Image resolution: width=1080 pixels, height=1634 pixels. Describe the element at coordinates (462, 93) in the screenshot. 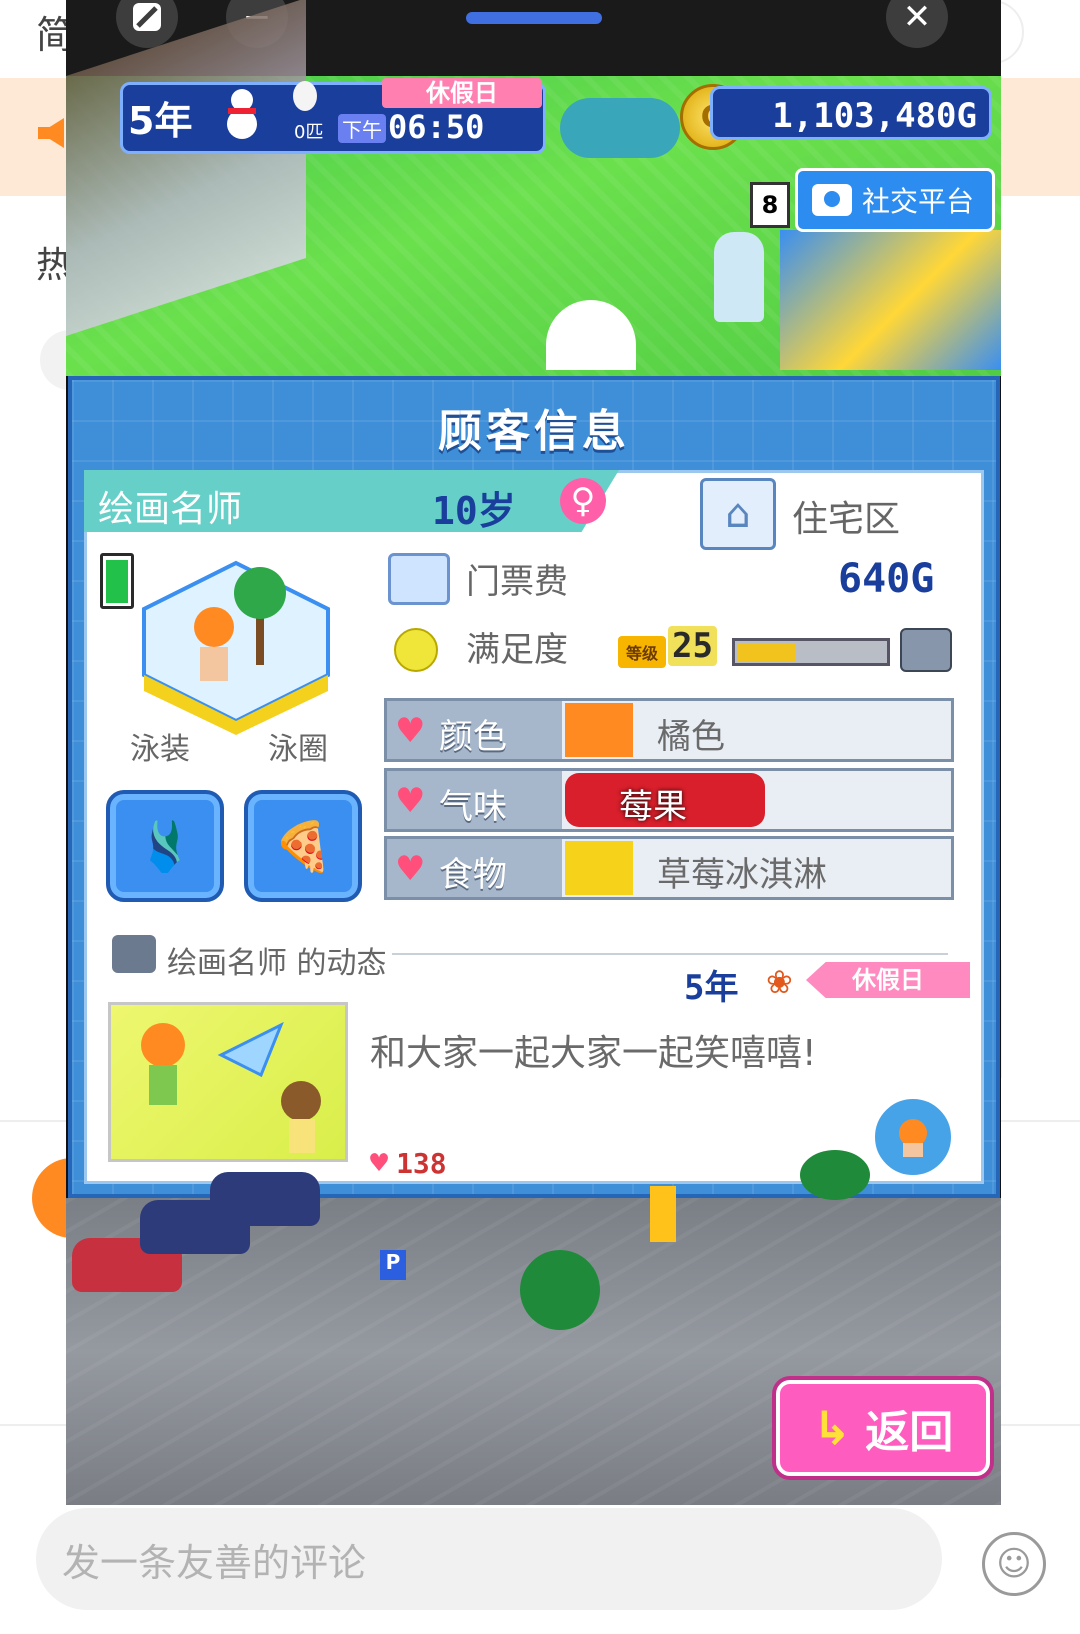

I see `hud-holiday-badge: 休假日` at that location.